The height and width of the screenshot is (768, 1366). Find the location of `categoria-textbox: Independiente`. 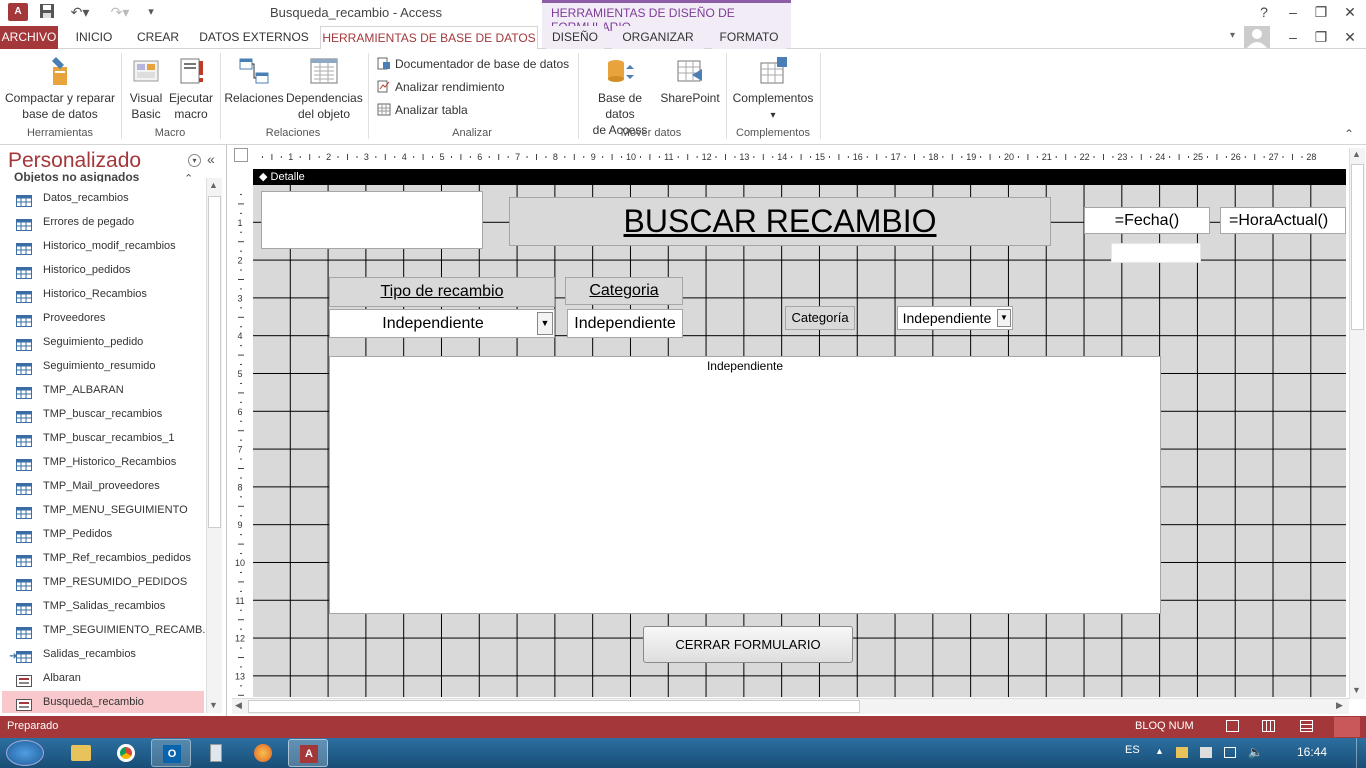

categoria-textbox: Independiente is located at coordinates (625, 323).